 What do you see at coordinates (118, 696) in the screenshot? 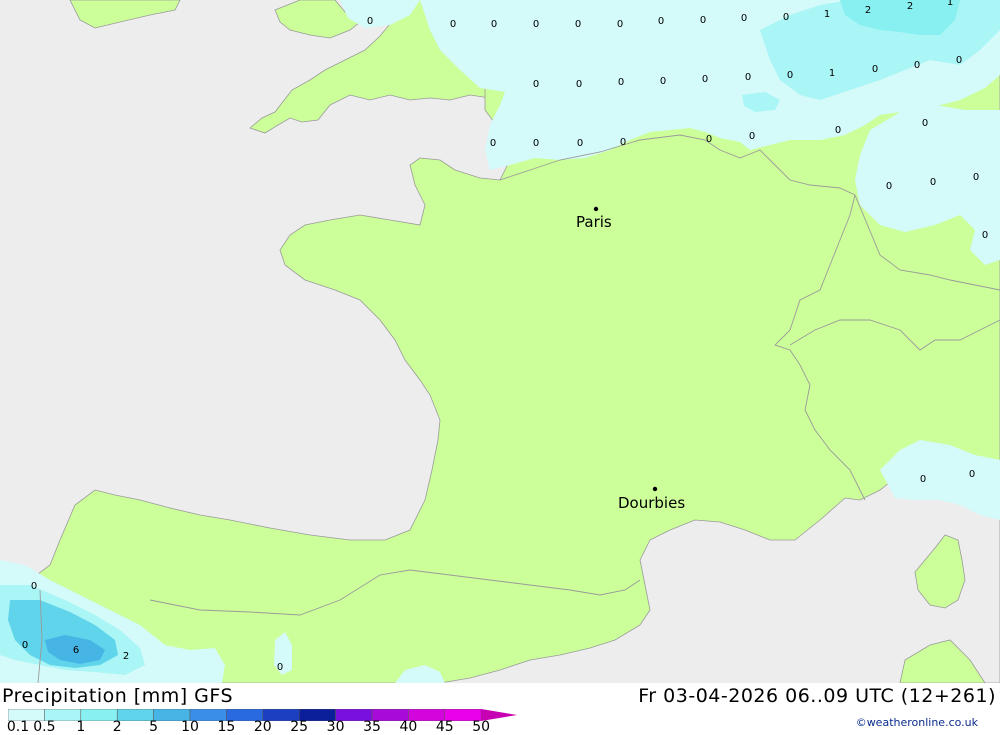
I see `map-title: Precipitation [mm] GFS` at bounding box center [118, 696].